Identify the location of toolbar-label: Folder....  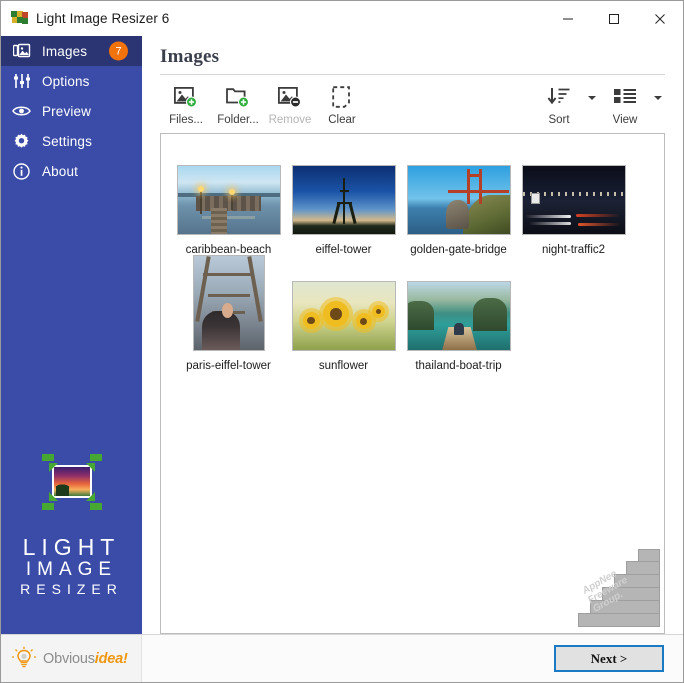
(238, 119).